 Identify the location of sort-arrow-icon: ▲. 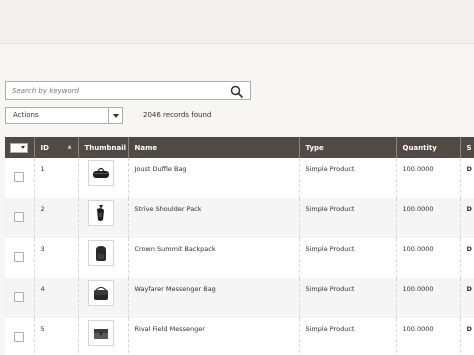
(69, 147).